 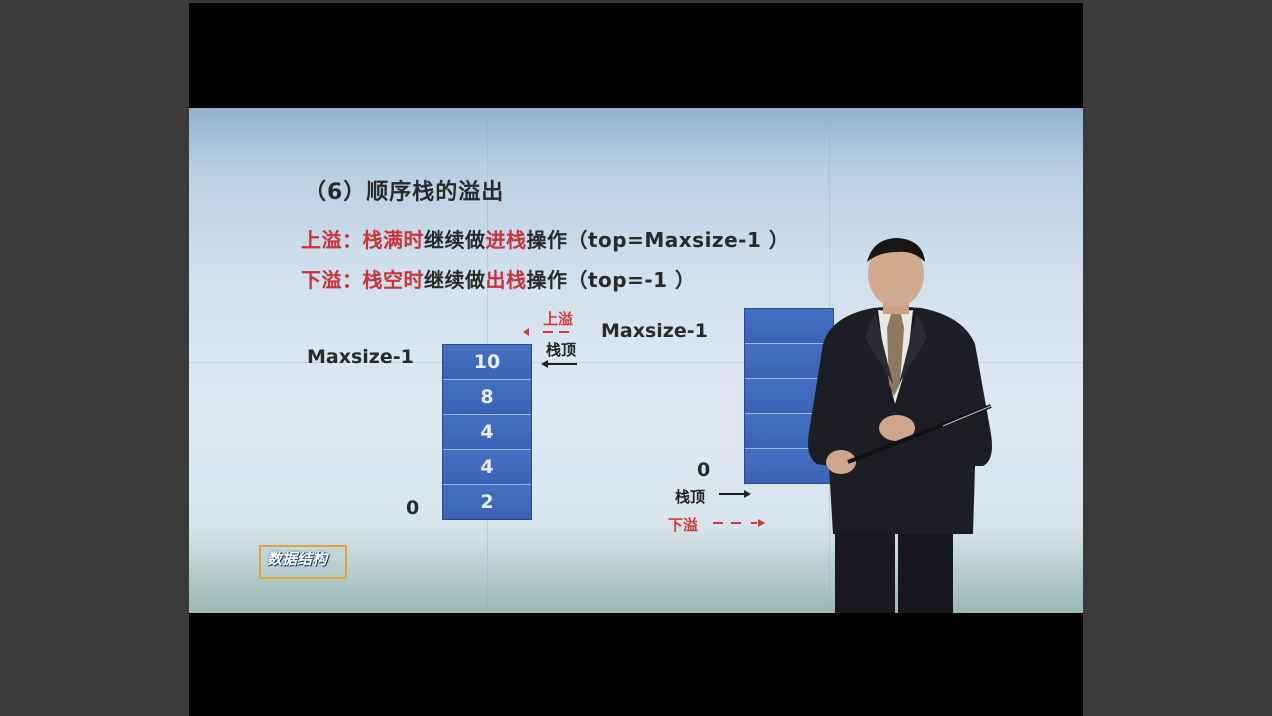 What do you see at coordinates (690, 497) in the screenshot?
I see `right-stack-top-pointer-label: 栈顶` at bounding box center [690, 497].